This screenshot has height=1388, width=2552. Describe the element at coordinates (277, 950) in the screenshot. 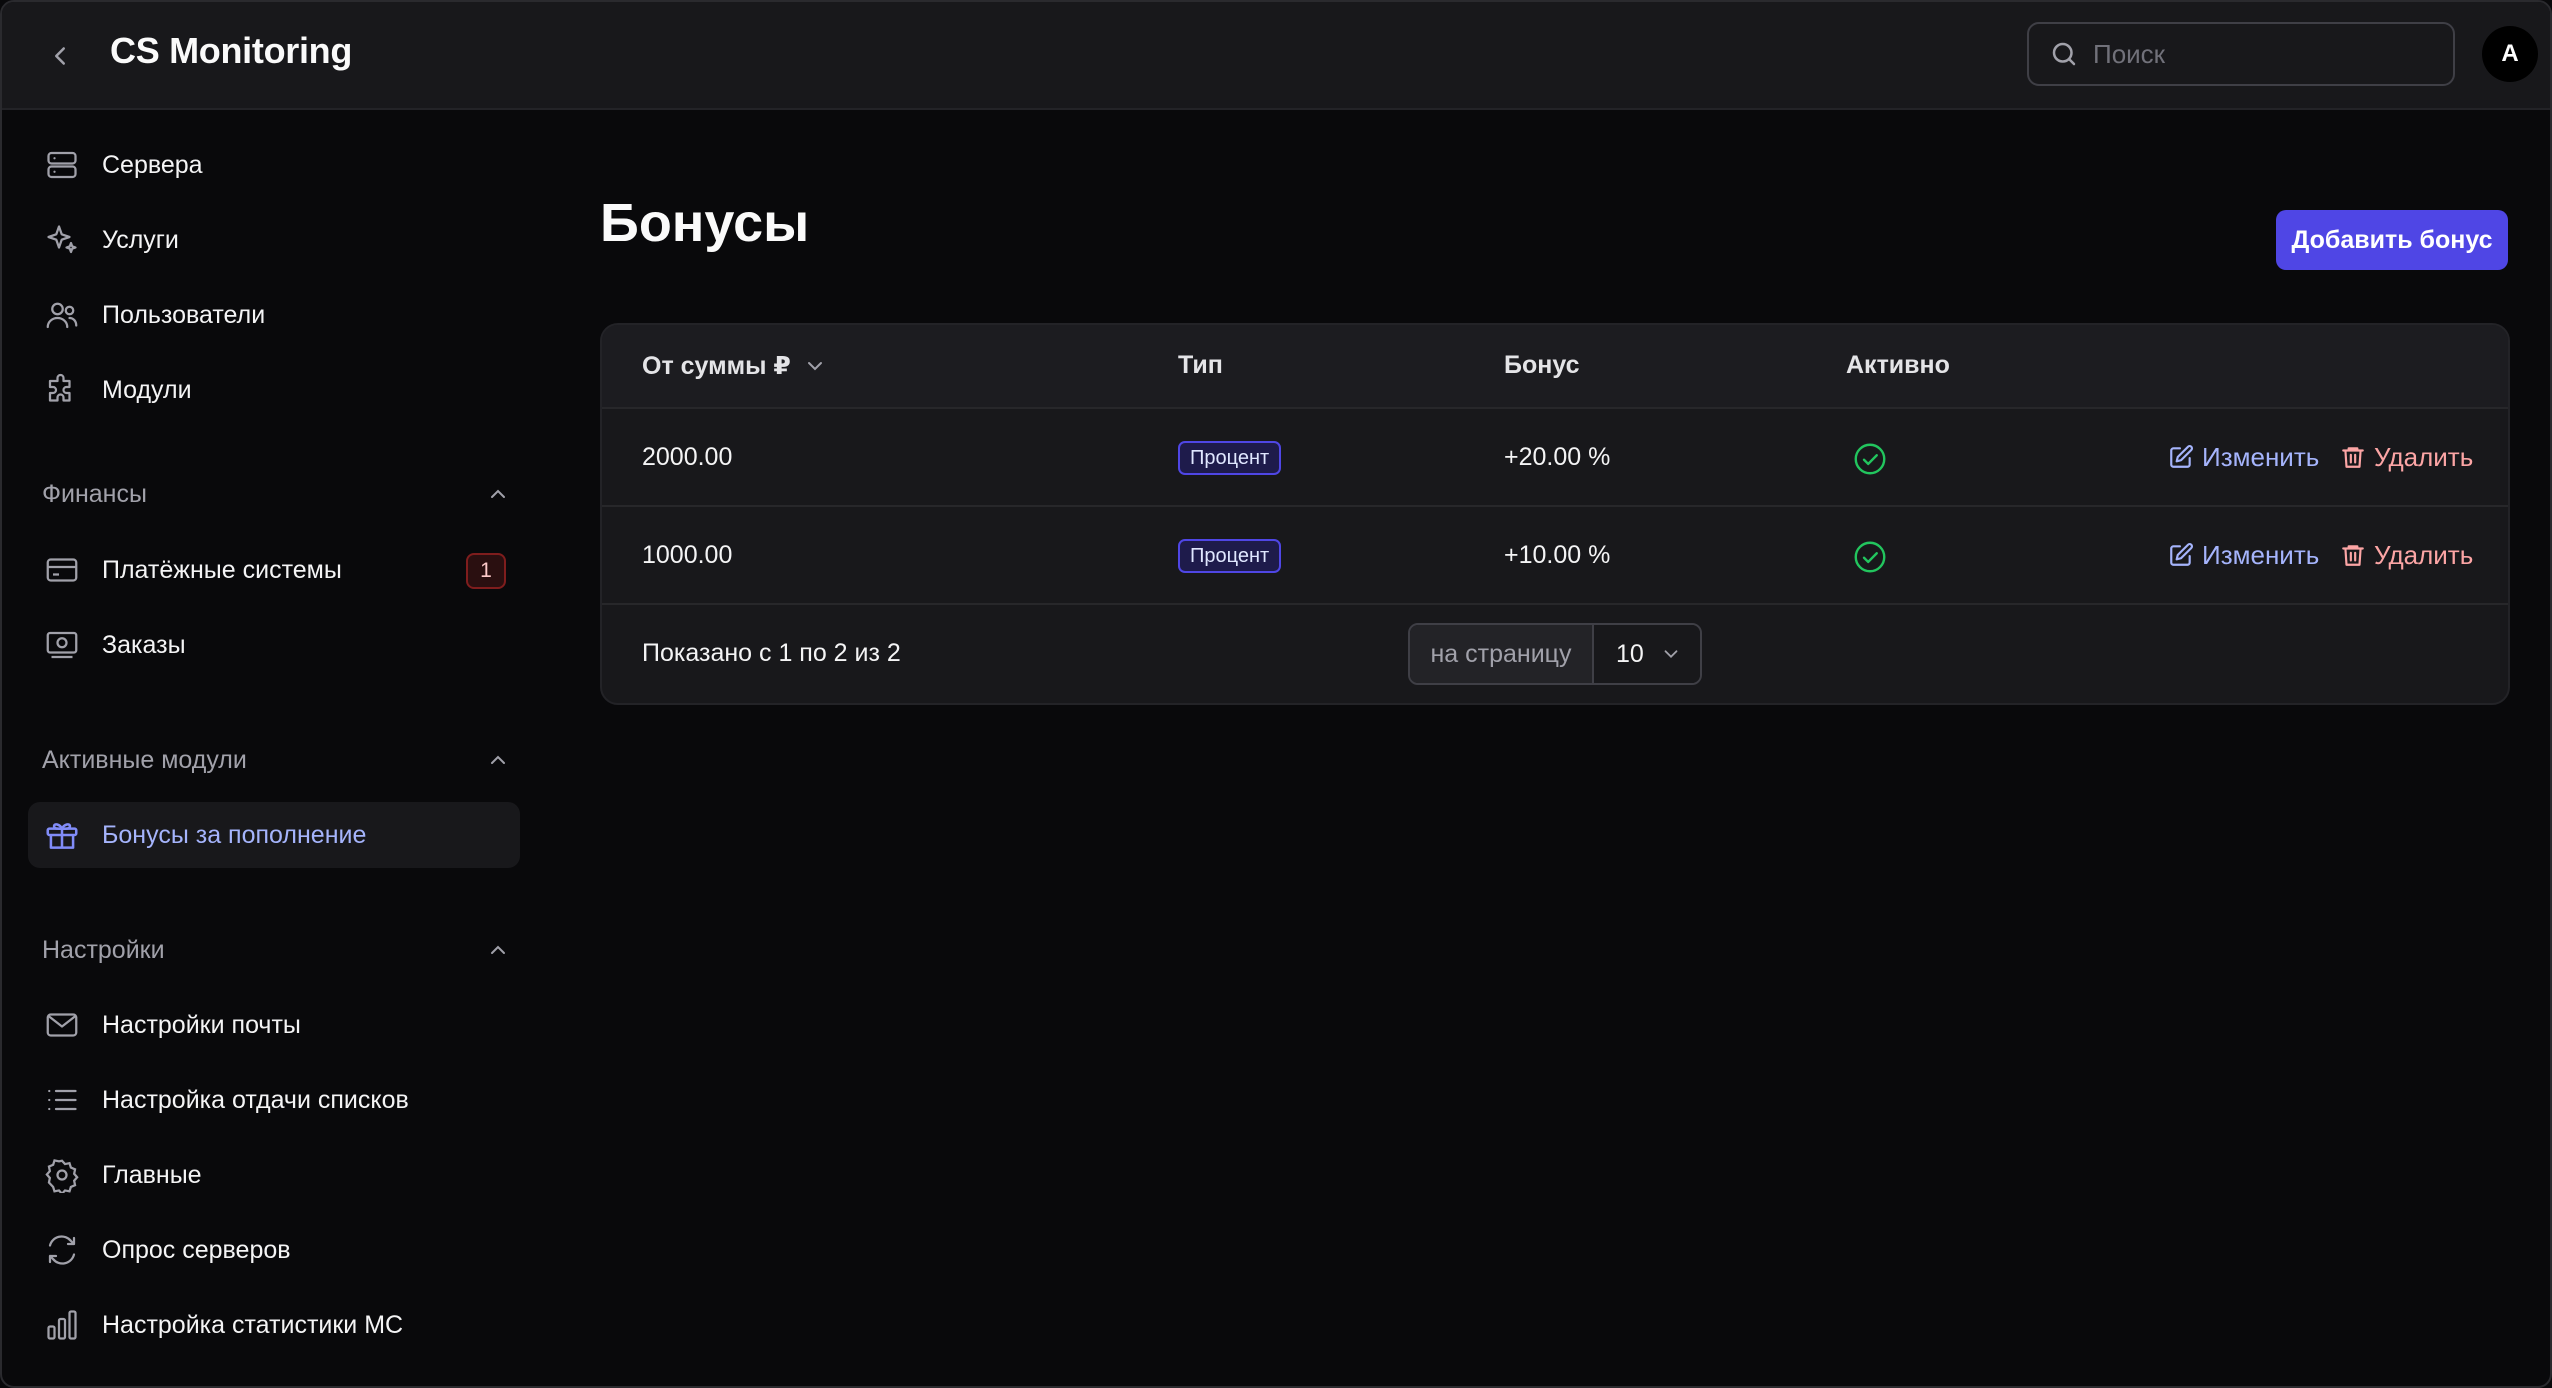

I see `section-settings: Настройки` at that location.